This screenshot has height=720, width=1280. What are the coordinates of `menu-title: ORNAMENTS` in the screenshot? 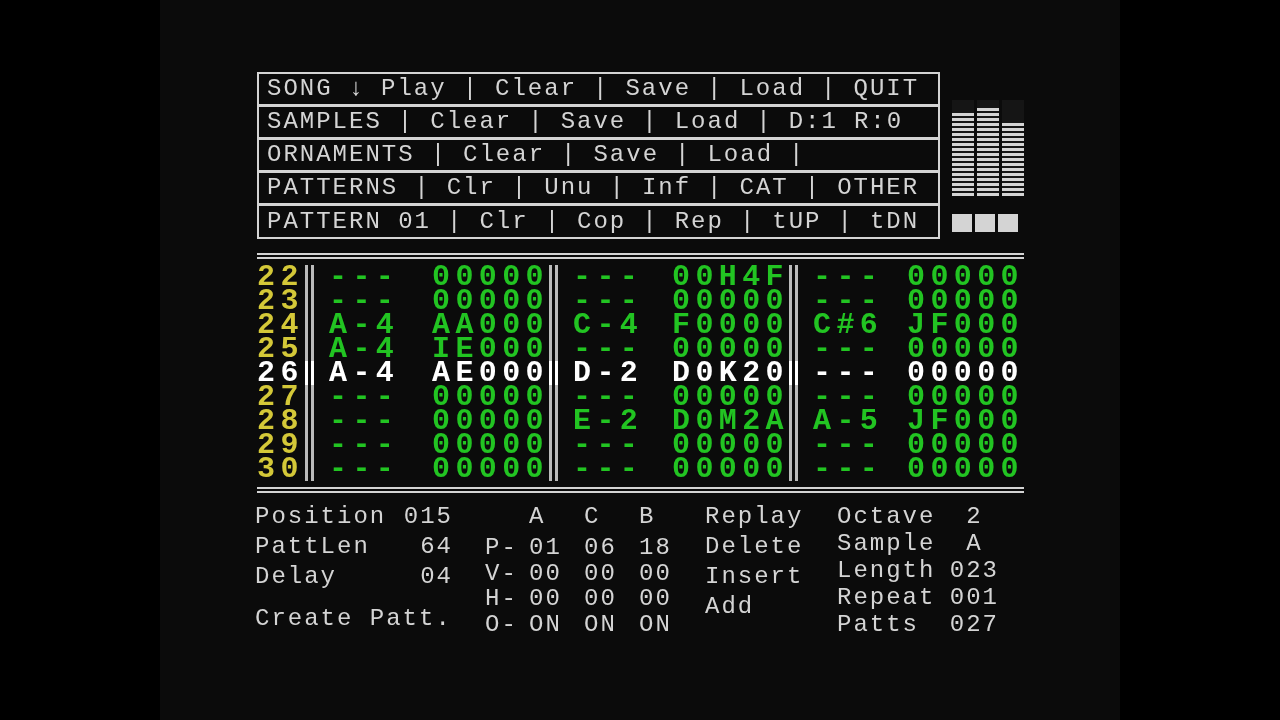 It's located at (341, 155).